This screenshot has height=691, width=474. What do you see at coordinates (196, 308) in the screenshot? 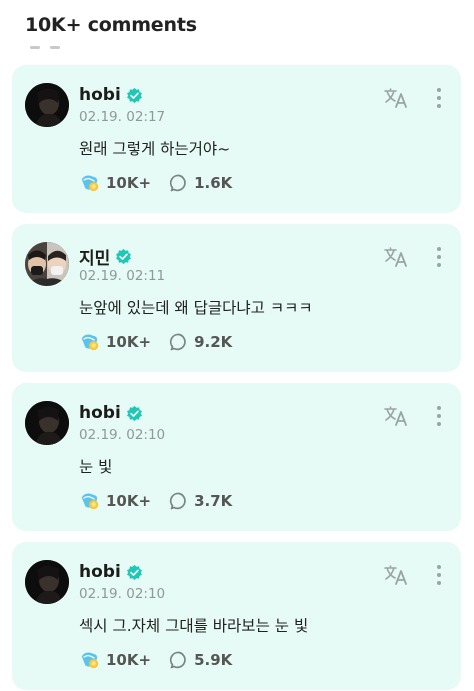
I see `comment-text: 눈앞에 있는데 왜 답글다냐고 ㅋㅋㅋ` at bounding box center [196, 308].